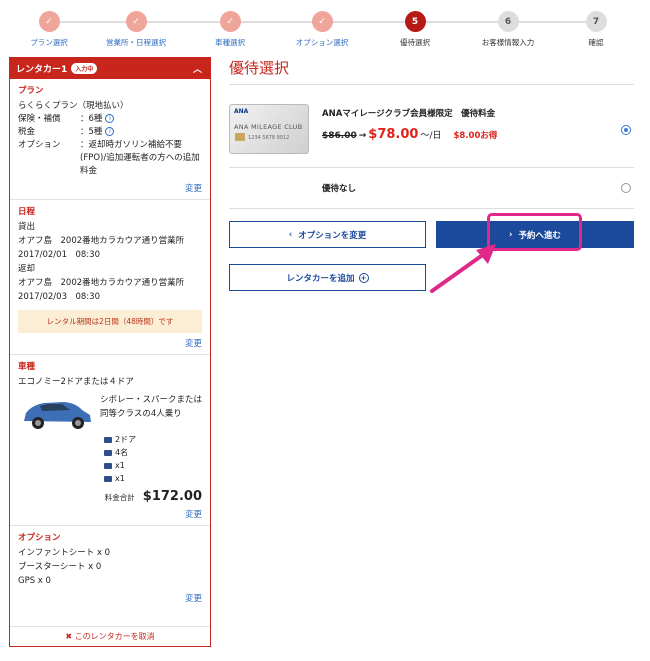  What do you see at coordinates (393, 134) in the screenshot?
I see `new-price: $78.00` at bounding box center [393, 134].